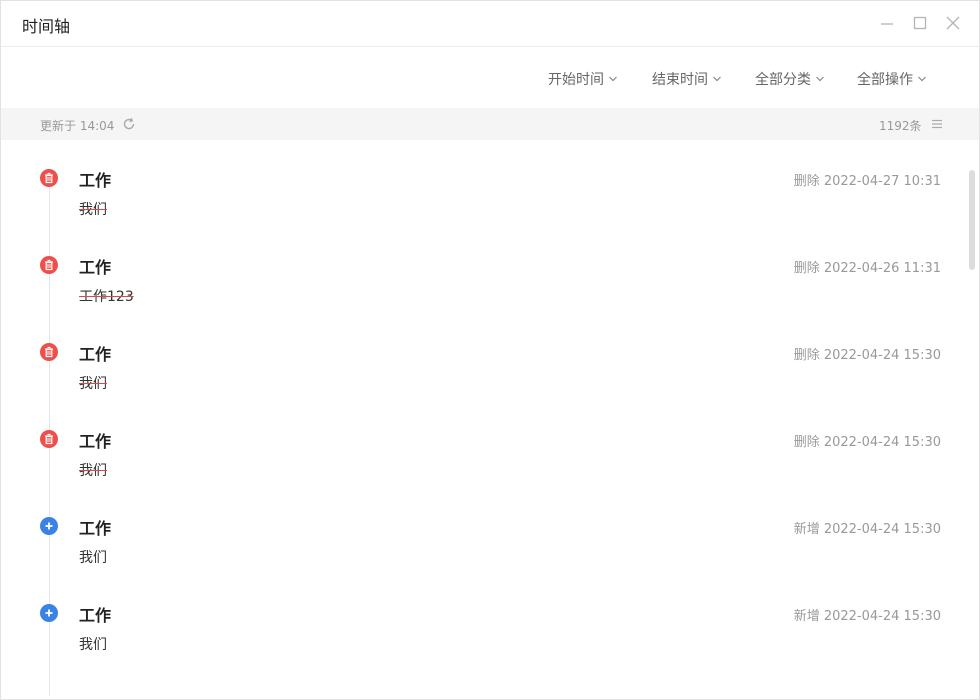  Describe the element at coordinates (937, 125) in the screenshot. I see `menu-icon` at that location.